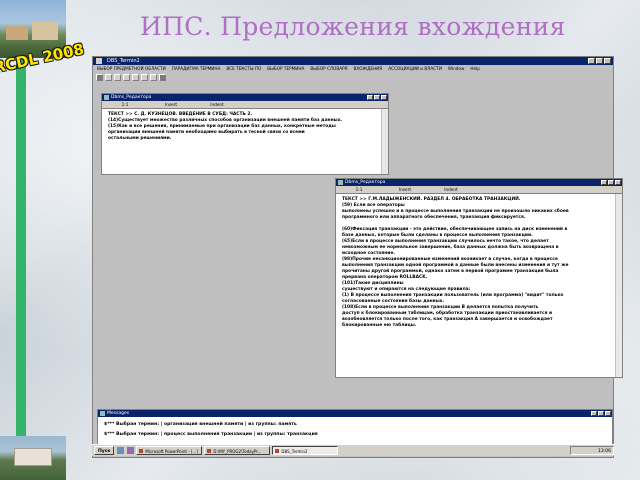 Image resolution: width=640 pixels, height=480 pixels. What do you see at coordinates (102, 413) in the screenshot?
I see `messages-icon` at bounding box center [102, 413].